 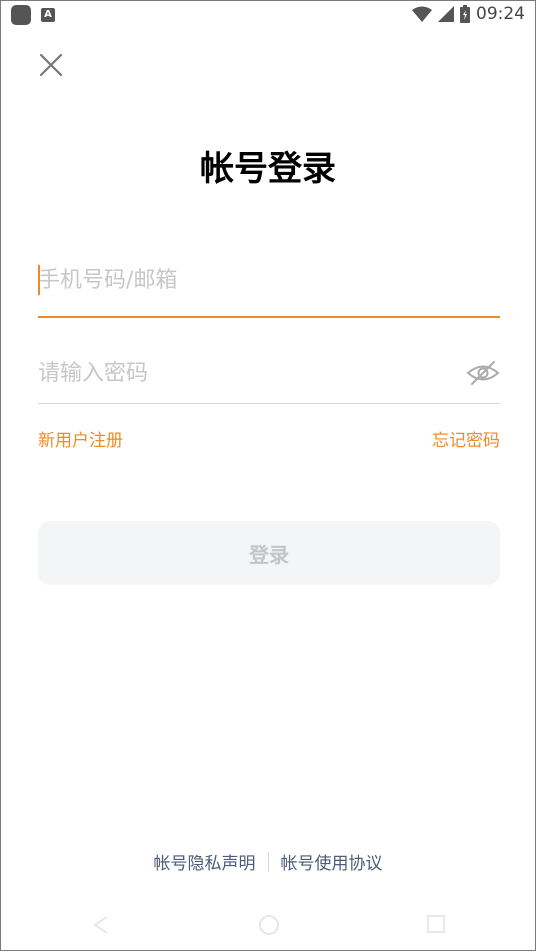 I want to click on close-icon, so click(x=51, y=65).